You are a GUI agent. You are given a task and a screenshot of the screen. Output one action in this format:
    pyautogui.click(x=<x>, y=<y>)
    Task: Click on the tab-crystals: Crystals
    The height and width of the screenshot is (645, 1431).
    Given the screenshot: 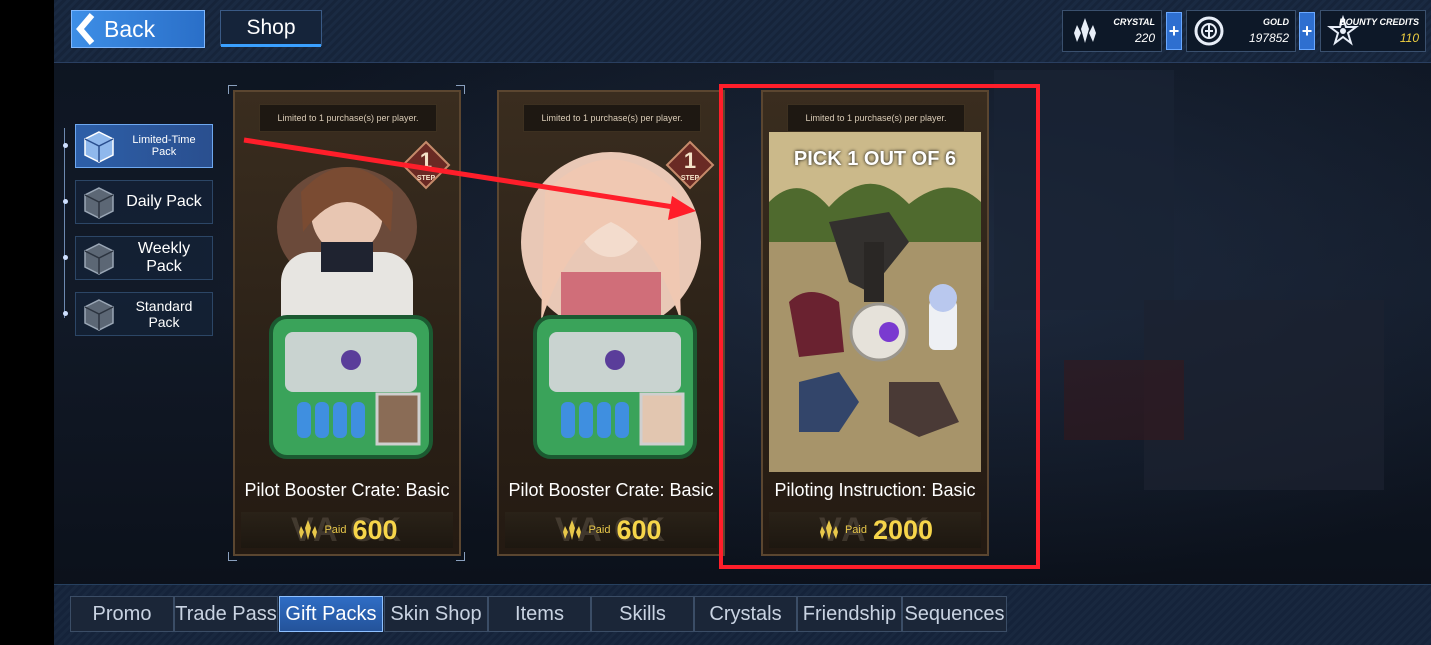 What is the action you would take?
    pyautogui.click(x=745, y=614)
    